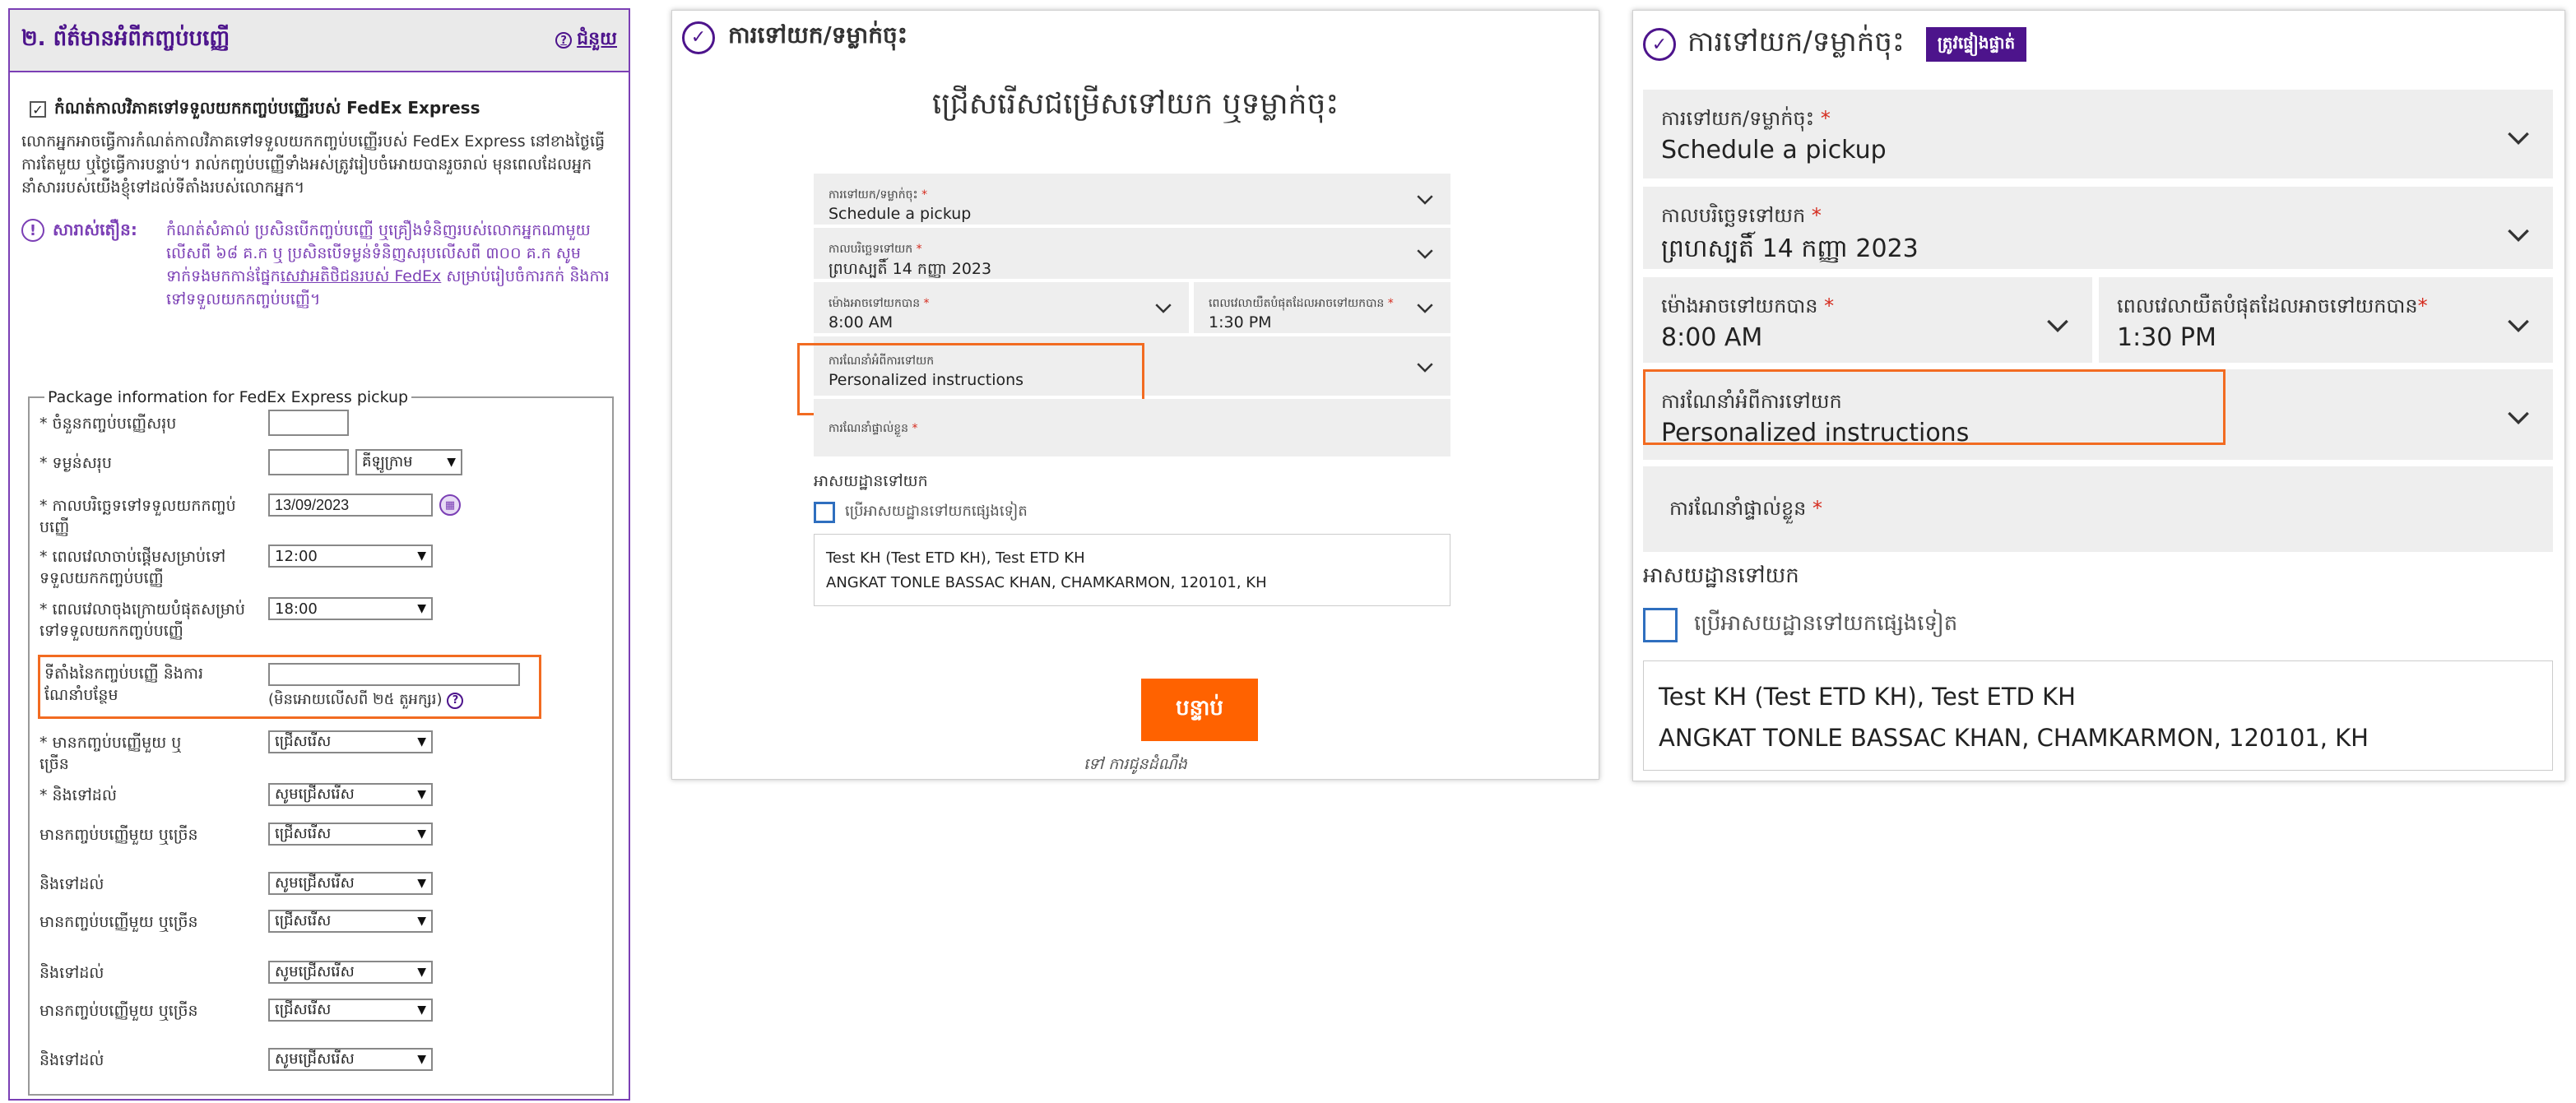  Describe the element at coordinates (1738, 509) in the screenshot. I see `field-label-text: ការណែនាំផ្ទាល់ខ្លួន` at that location.